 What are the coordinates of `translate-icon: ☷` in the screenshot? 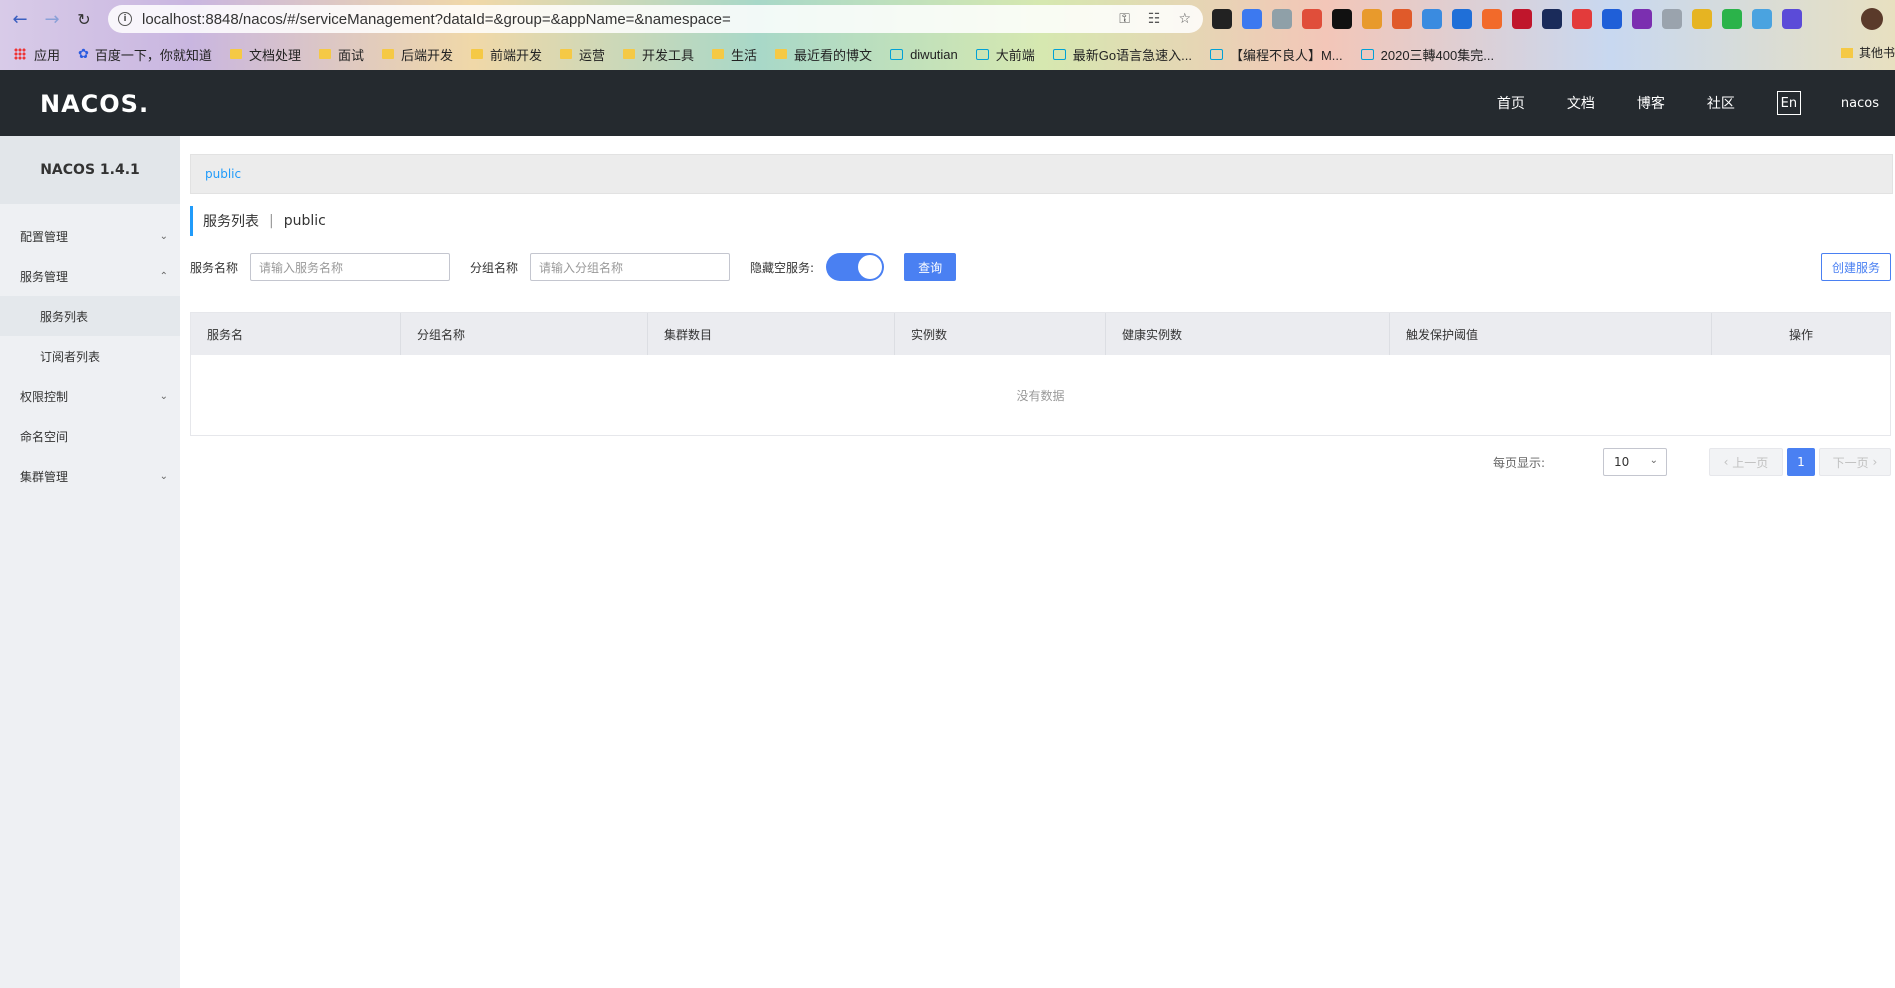 It's located at (1154, 19).